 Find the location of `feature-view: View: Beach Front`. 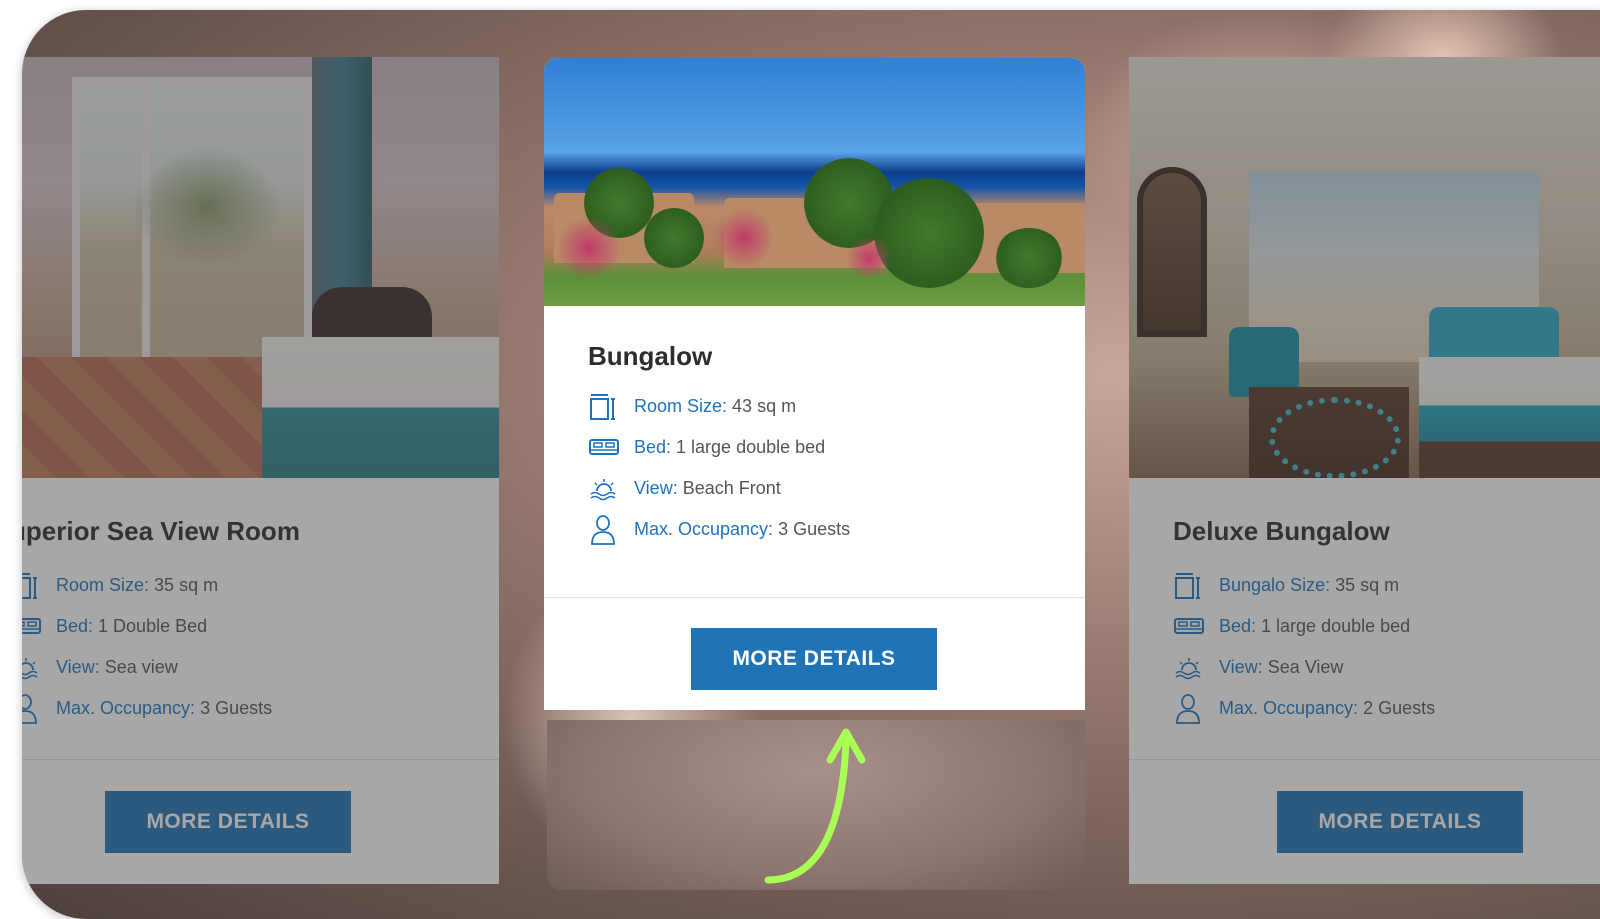

feature-view: View: Beach Front is located at coordinates (836, 488).